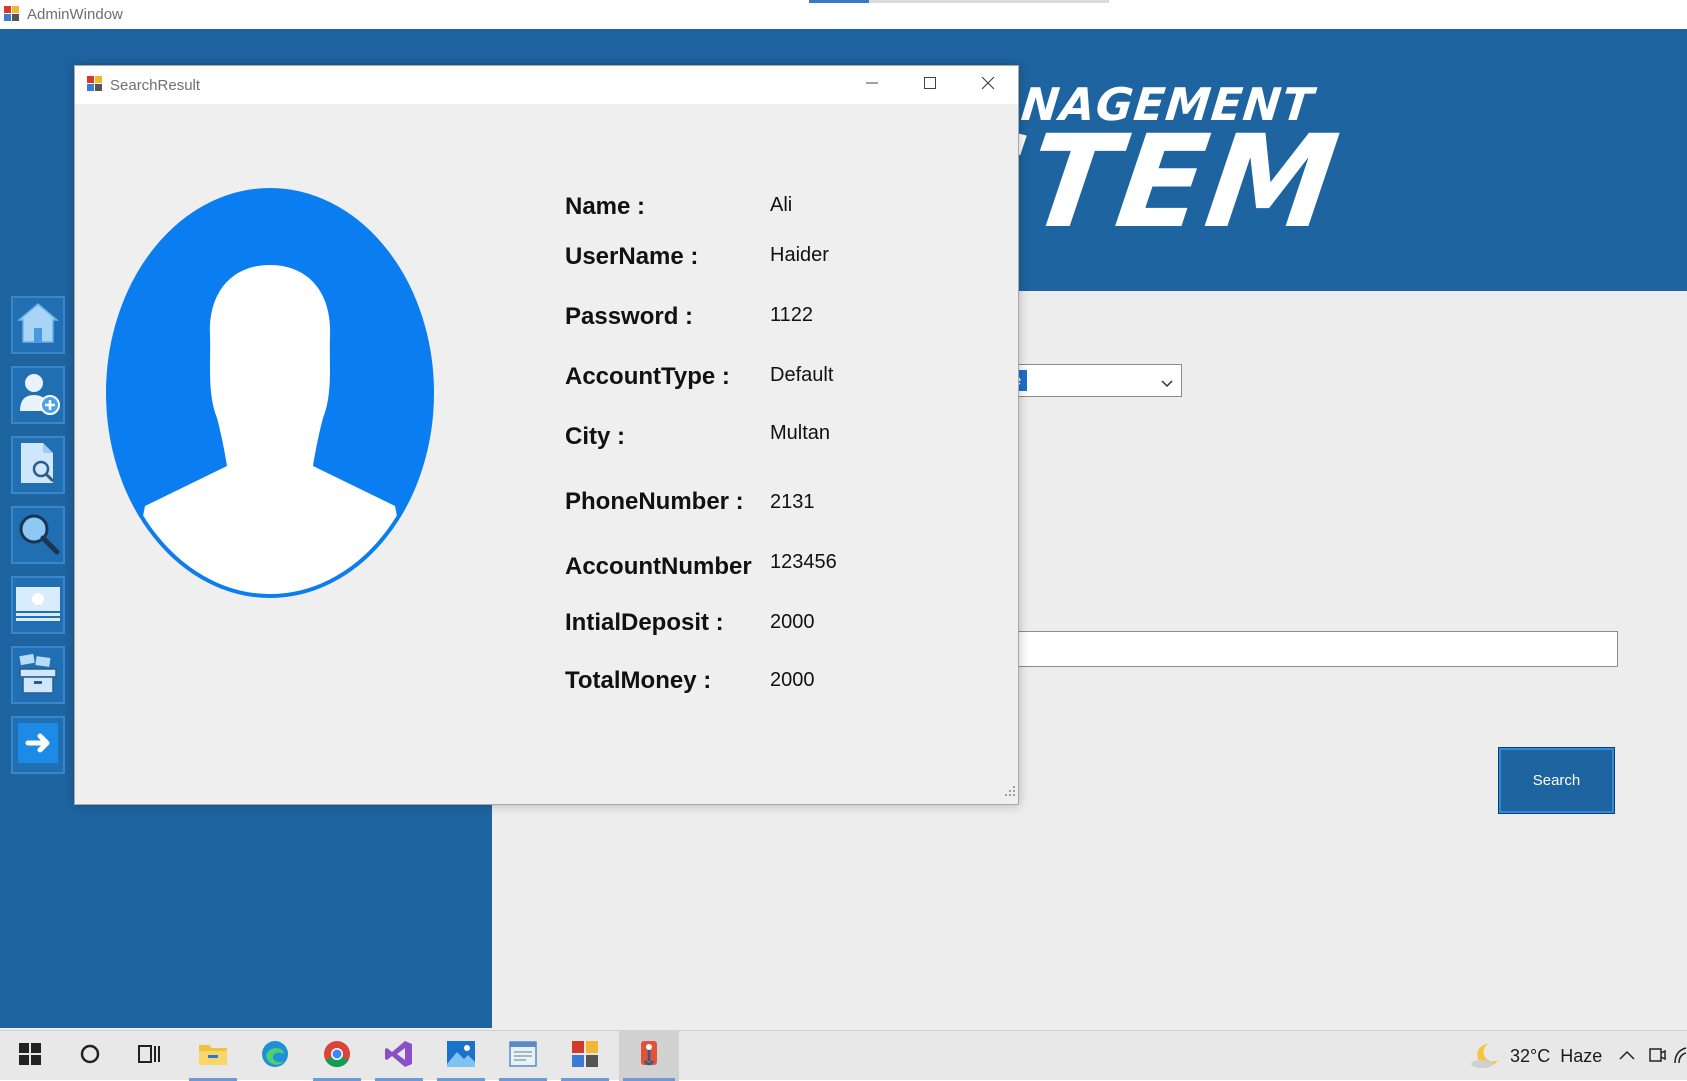 The height and width of the screenshot is (1081, 1687). Describe the element at coordinates (270, 395) in the screenshot. I see `avatar` at that location.